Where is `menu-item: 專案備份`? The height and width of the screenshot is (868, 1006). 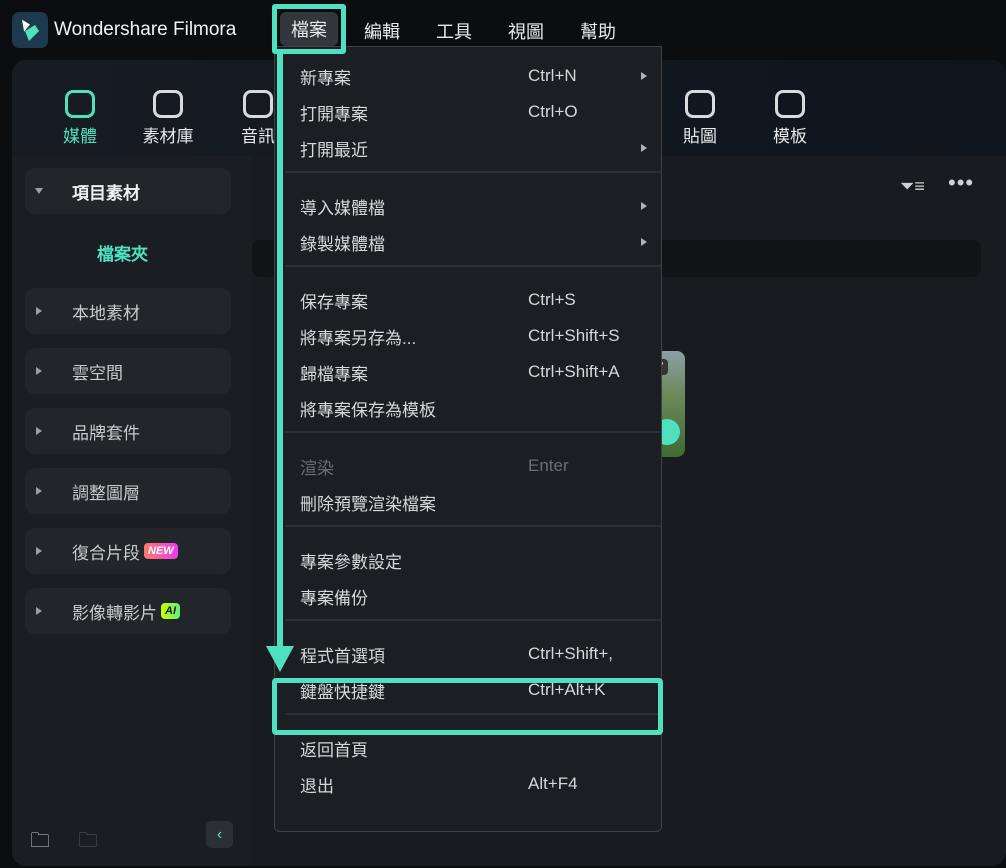 menu-item: 專案備份 is located at coordinates (468, 596).